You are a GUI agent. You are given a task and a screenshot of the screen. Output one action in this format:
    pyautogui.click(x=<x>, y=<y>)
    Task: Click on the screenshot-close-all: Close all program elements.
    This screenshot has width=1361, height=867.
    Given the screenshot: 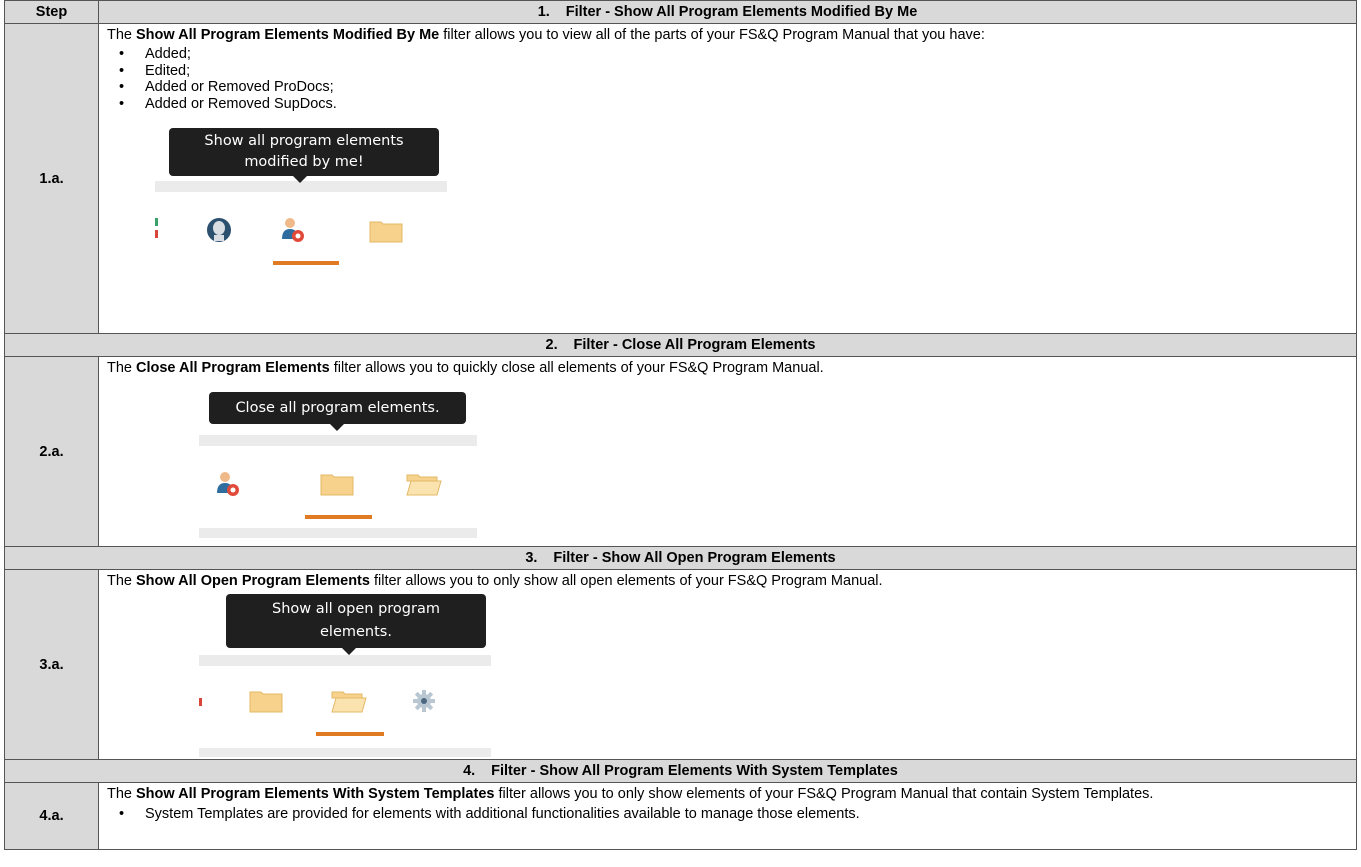 What is the action you would take?
    pyautogui.click(x=338, y=463)
    